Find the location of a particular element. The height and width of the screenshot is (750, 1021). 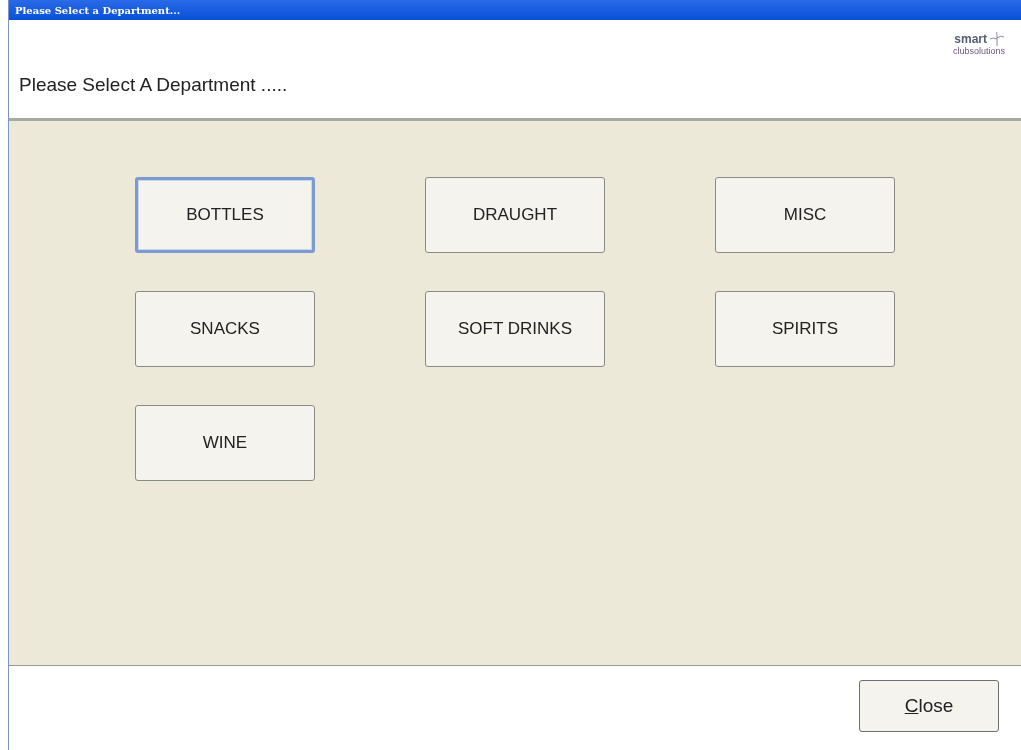

department-button: WINE is located at coordinates (225, 443).